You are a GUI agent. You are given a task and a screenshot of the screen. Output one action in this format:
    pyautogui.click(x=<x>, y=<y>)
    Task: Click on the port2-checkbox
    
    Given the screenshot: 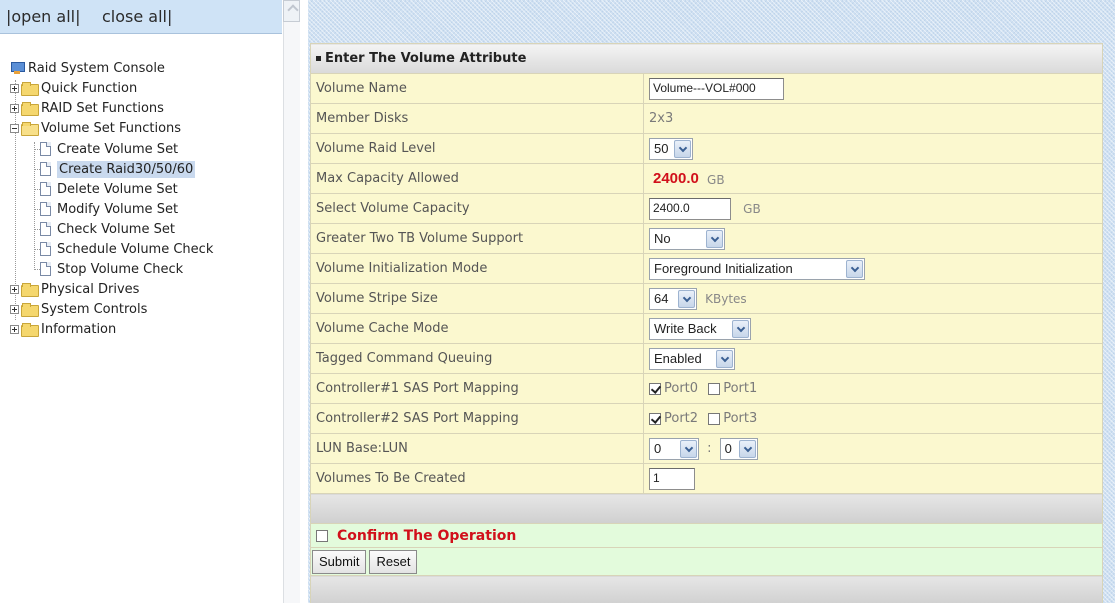 What is the action you would take?
    pyautogui.click(x=655, y=418)
    